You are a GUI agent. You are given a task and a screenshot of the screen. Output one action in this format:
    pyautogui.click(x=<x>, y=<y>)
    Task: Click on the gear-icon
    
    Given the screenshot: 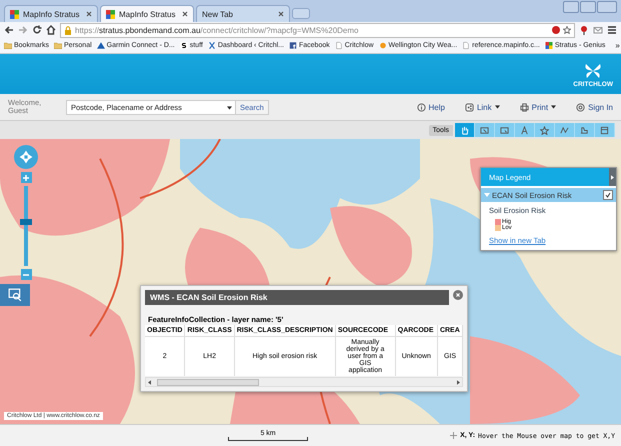 What is the action you would take?
    pyautogui.click(x=581, y=107)
    